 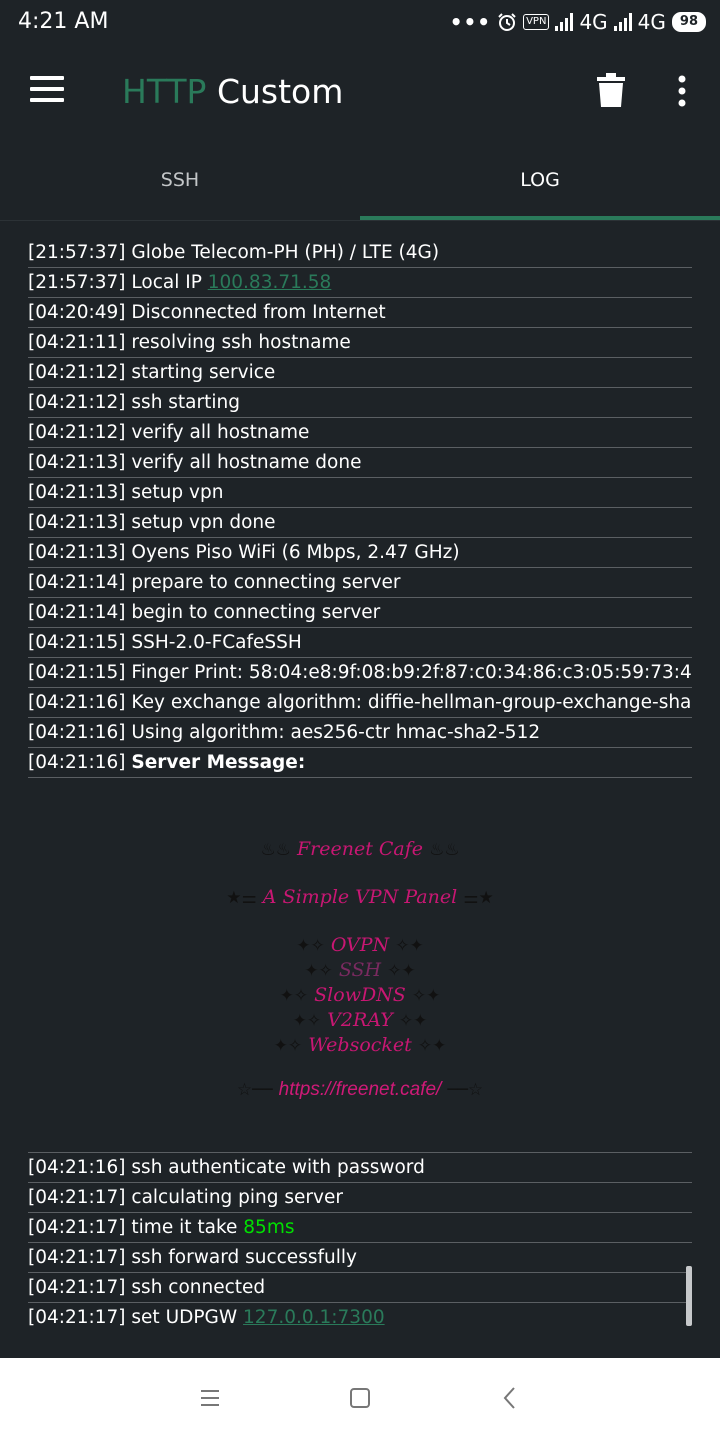 What do you see at coordinates (280, 91) in the screenshot?
I see `app-title-custom: Custom` at bounding box center [280, 91].